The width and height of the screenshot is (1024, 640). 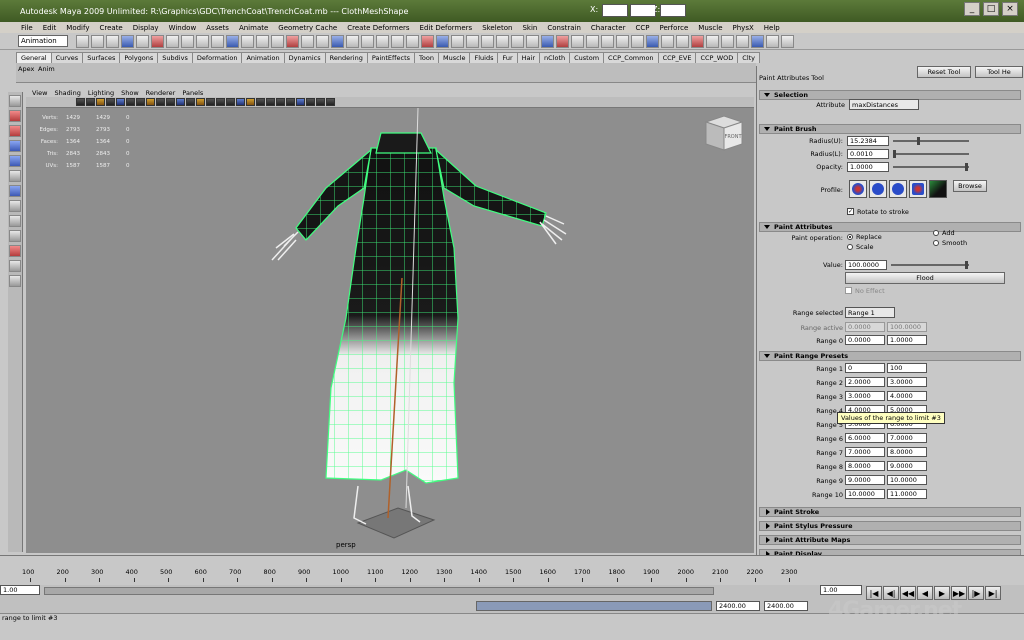 I want to click on scale-radio, so click(x=850, y=247).